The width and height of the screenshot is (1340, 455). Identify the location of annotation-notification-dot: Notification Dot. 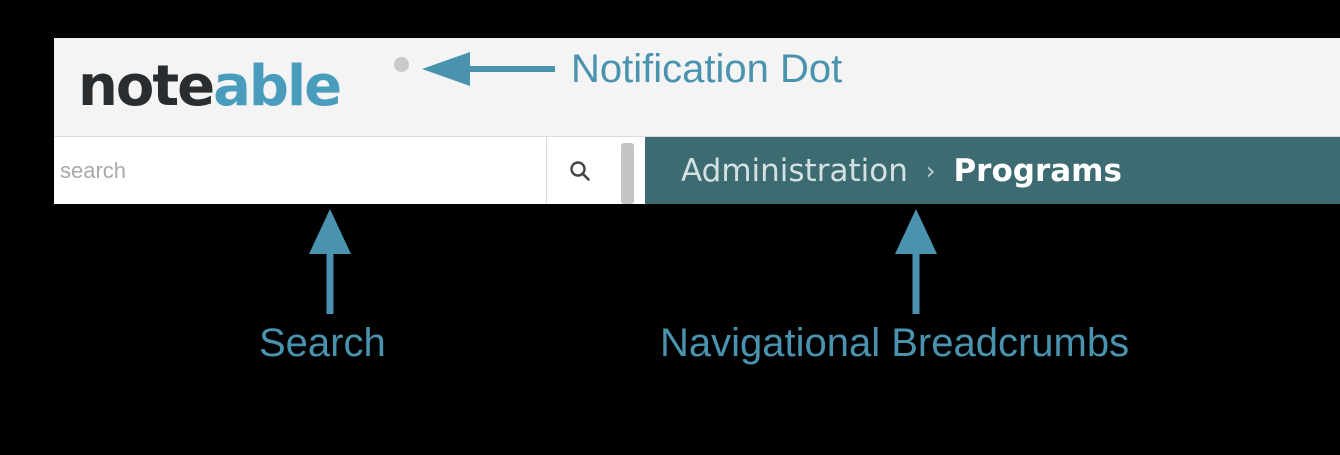
(707, 69).